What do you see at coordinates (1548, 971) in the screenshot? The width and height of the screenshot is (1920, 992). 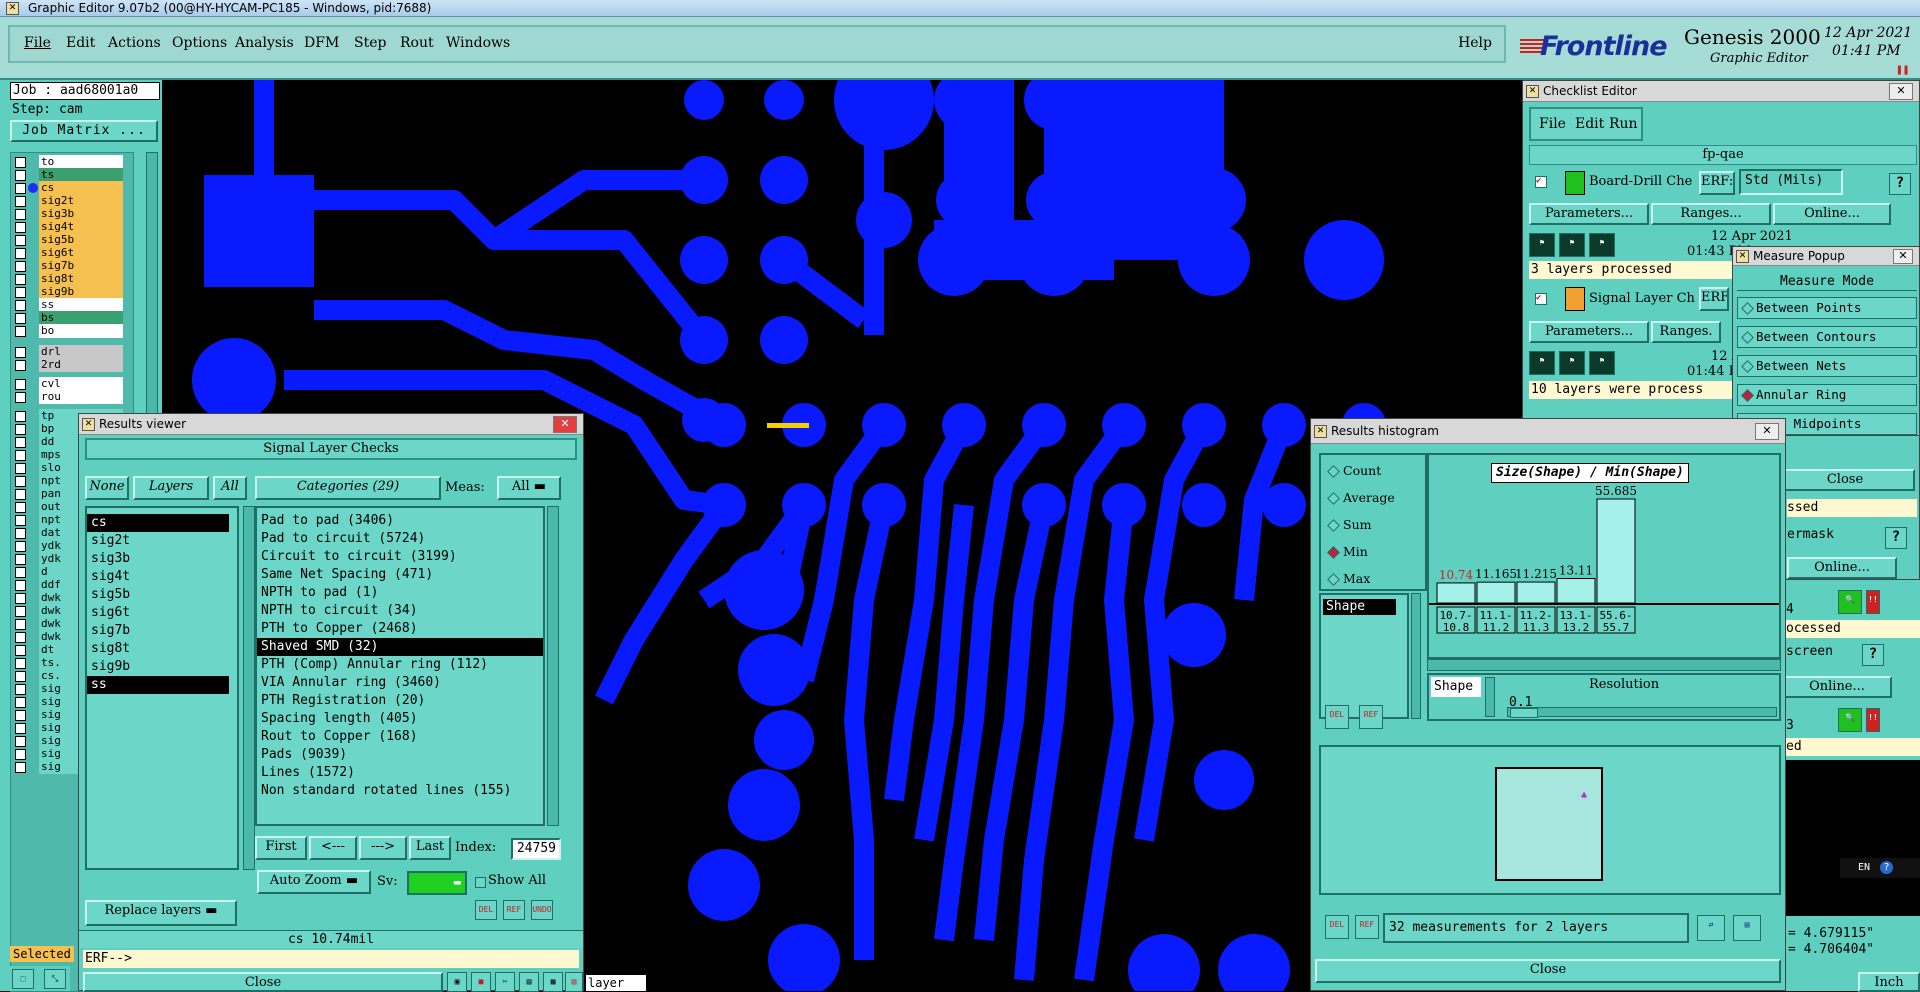 I see `histogram-close-button: Close` at bounding box center [1548, 971].